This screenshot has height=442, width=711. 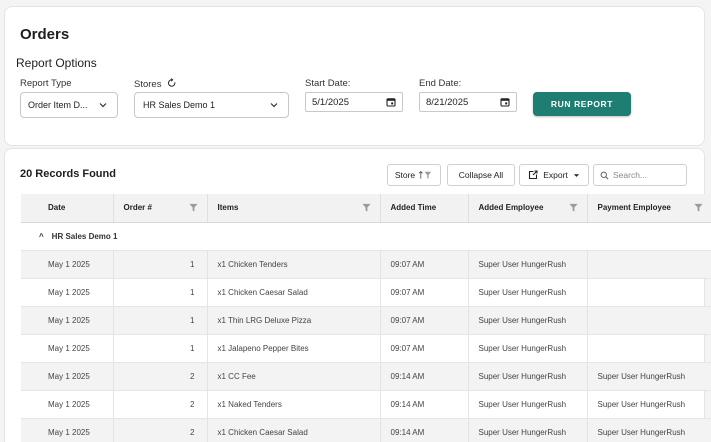 What do you see at coordinates (160, 208) in the screenshot?
I see `col-order: Order #` at bounding box center [160, 208].